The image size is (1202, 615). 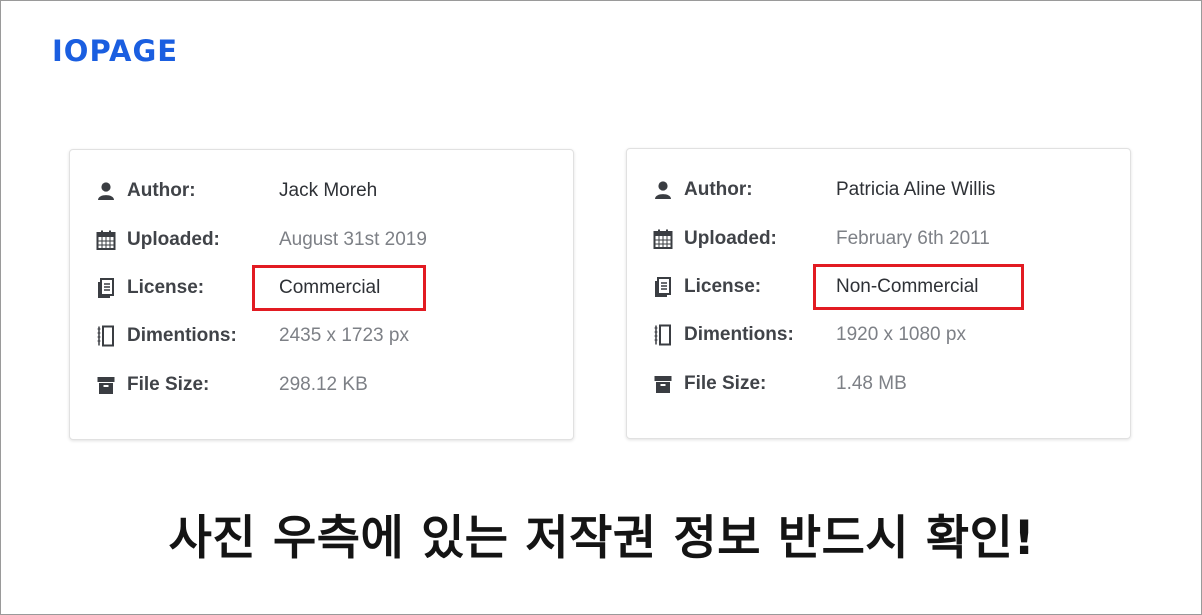 What do you see at coordinates (261, 240) in the screenshot?
I see `uploaded-row: Uploaded: August 31st 2019` at bounding box center [261, 240].